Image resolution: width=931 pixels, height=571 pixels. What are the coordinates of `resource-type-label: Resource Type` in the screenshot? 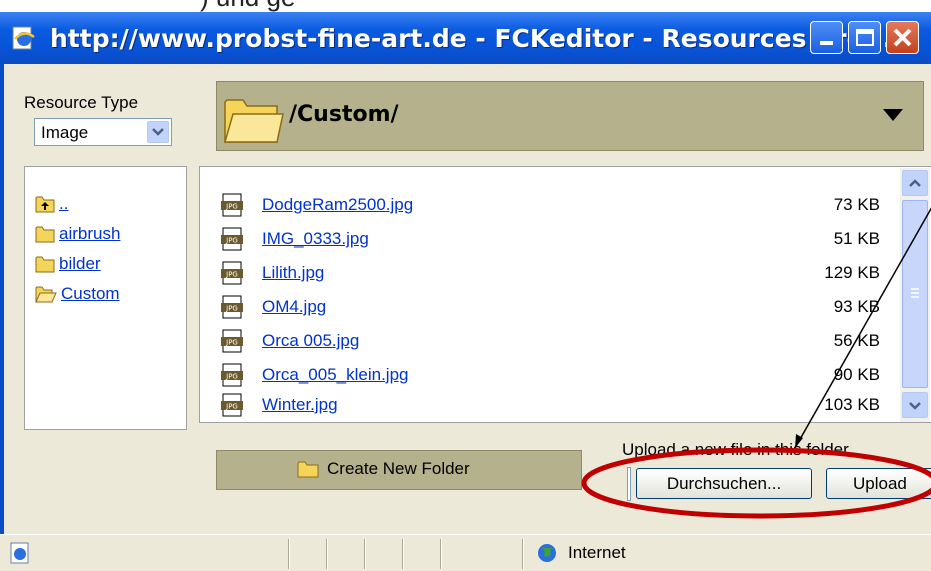 It's located at (81, 102).